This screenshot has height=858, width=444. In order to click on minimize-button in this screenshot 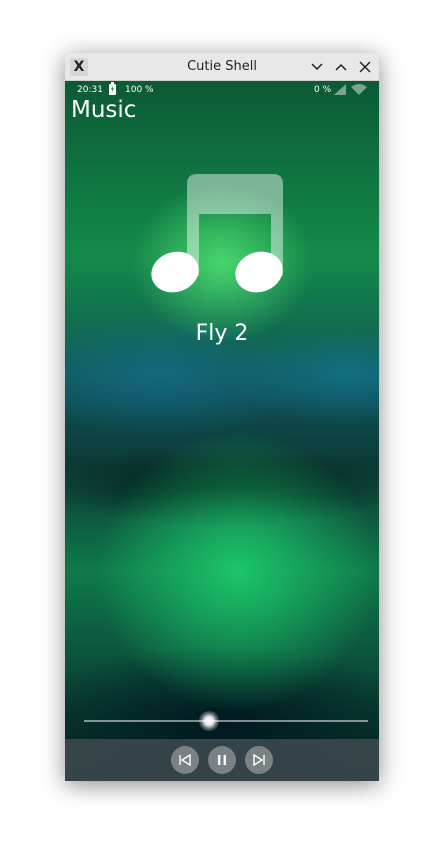, I will do `click(317, 67)`.